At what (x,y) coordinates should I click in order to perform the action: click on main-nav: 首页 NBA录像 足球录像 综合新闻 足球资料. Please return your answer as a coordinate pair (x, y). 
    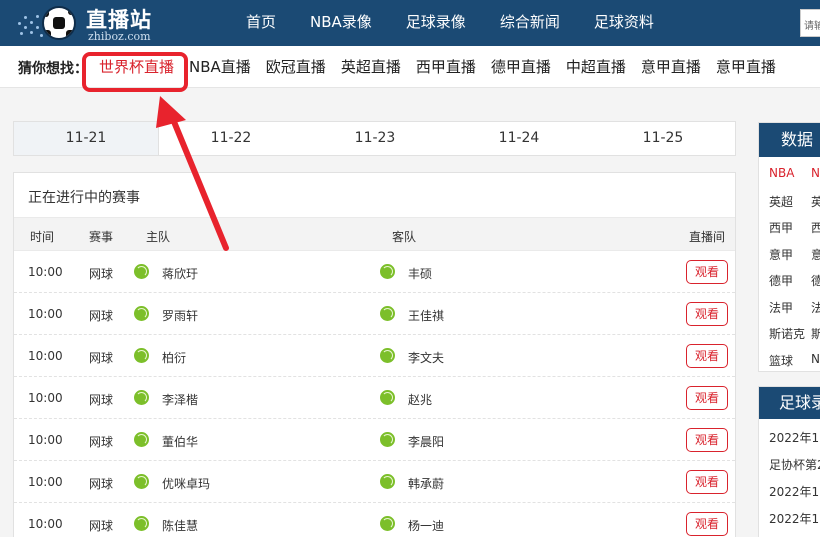
    Looking at the image, I should click on (467, 23).